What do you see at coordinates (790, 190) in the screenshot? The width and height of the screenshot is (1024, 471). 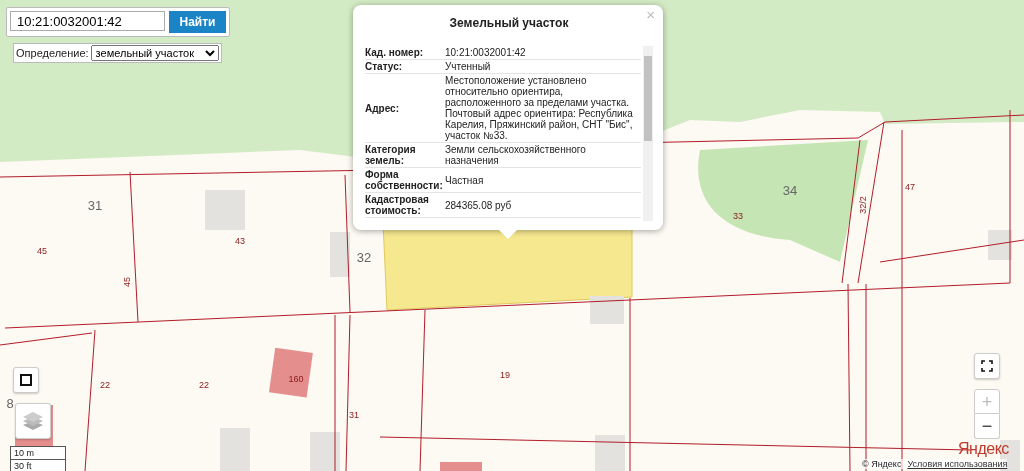 I see `plot-number: 34` at bounding box center [790, 190].